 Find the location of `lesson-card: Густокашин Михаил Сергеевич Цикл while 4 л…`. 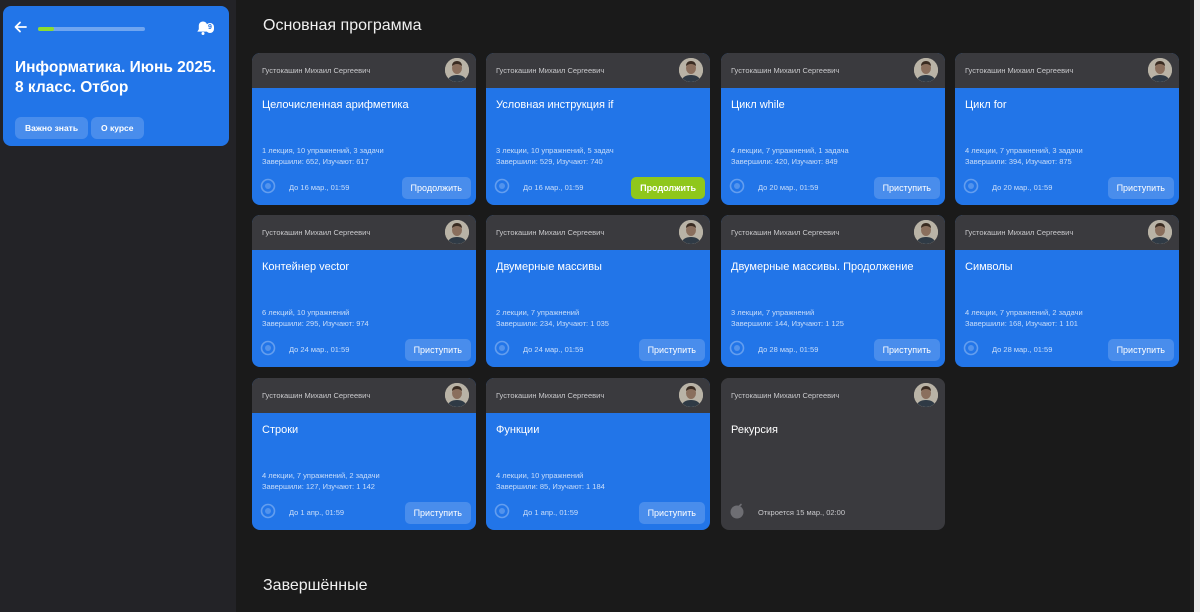

lesson-card: Густокашин Михаил Сергеевич Цикл while 4 л… is located at coordinates (833, 129).